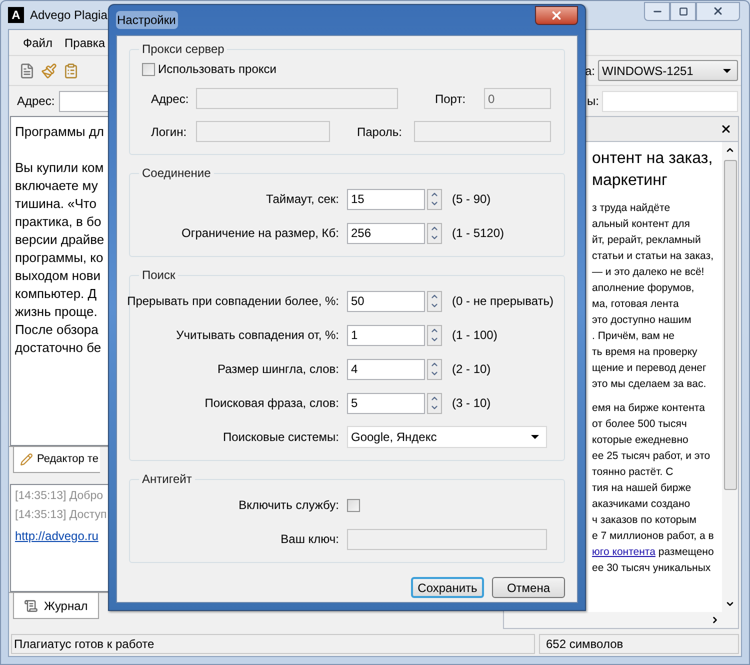  Describe the element at coordinates (653, 536) in the screenshot. I see `news-text-line: е 7 миллионов работ, а в` at that location.